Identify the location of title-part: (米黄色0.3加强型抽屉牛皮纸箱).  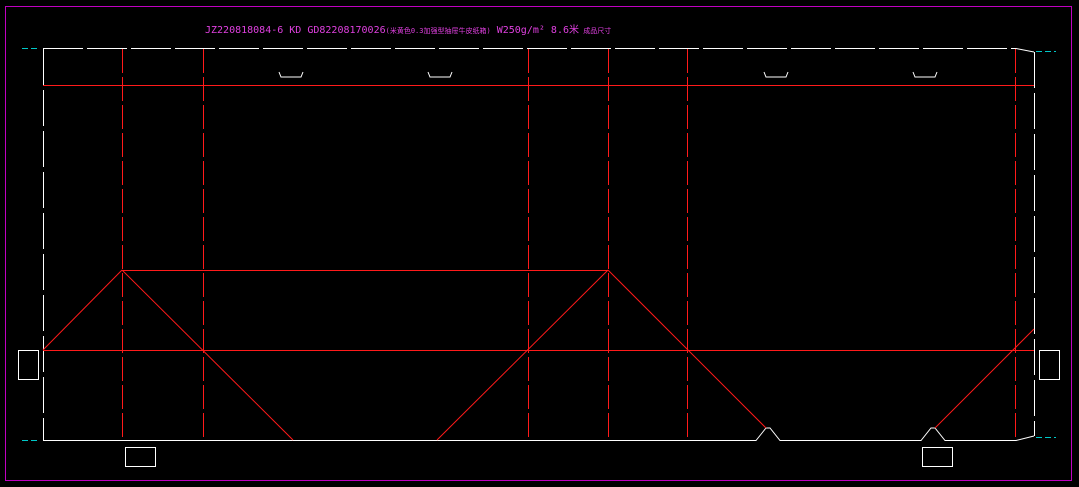
(438, 30).